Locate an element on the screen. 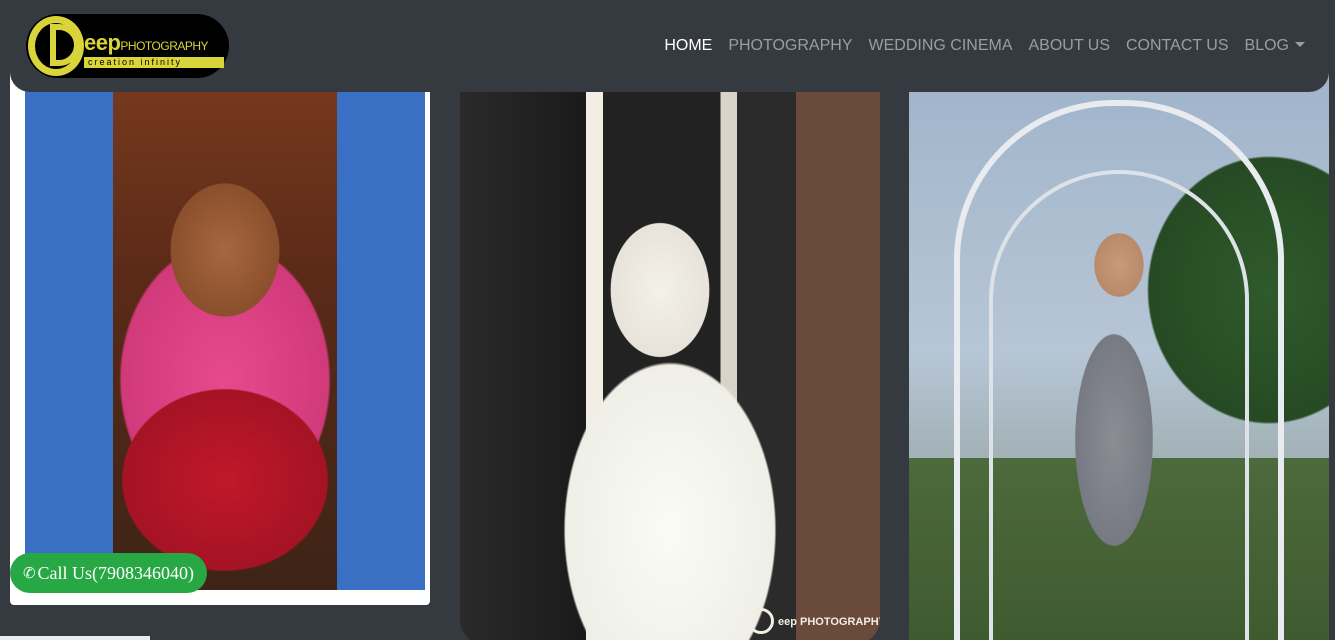  logo-name: eep is located at coordinates (102, 42).